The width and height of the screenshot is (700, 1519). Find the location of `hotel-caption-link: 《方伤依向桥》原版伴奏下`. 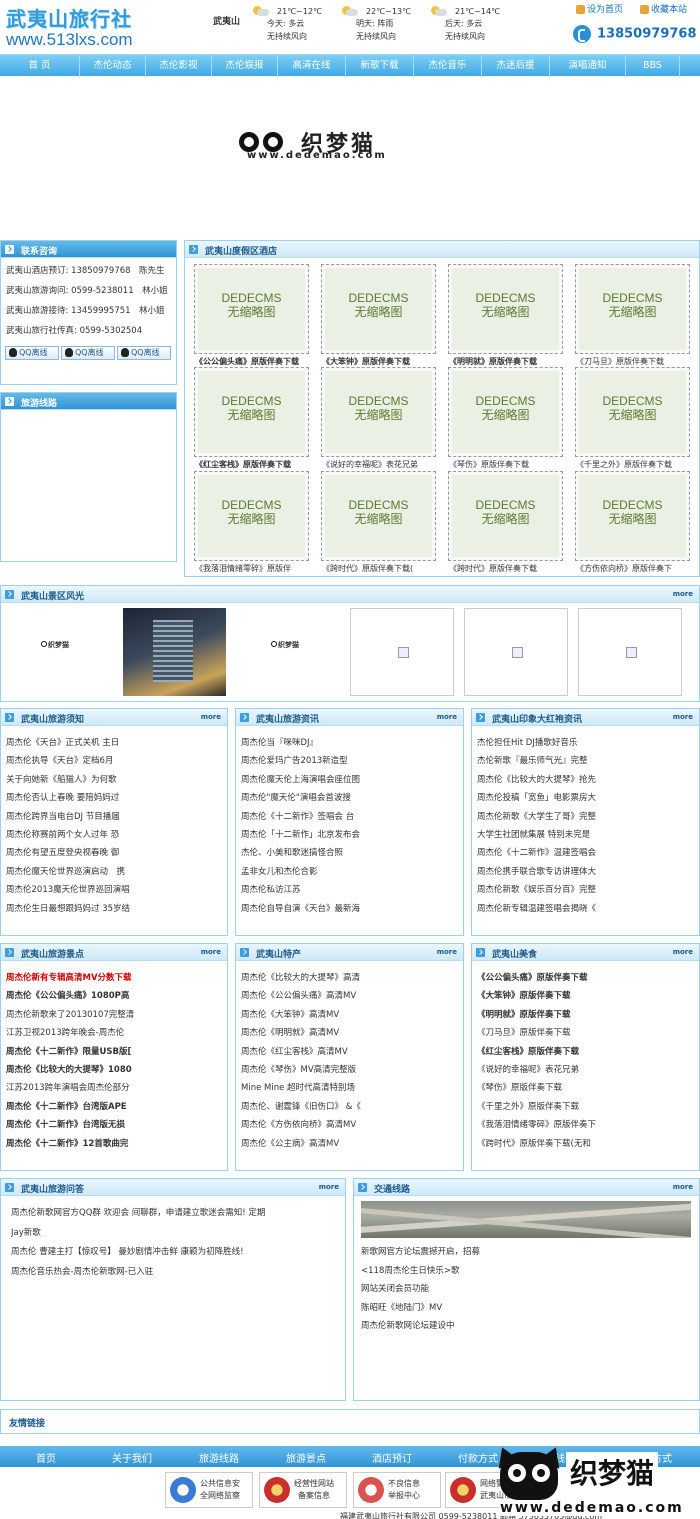

hotel-caption-link: 《方伤依向桥》原版伴奏下 is located at coordinates (637, 568).